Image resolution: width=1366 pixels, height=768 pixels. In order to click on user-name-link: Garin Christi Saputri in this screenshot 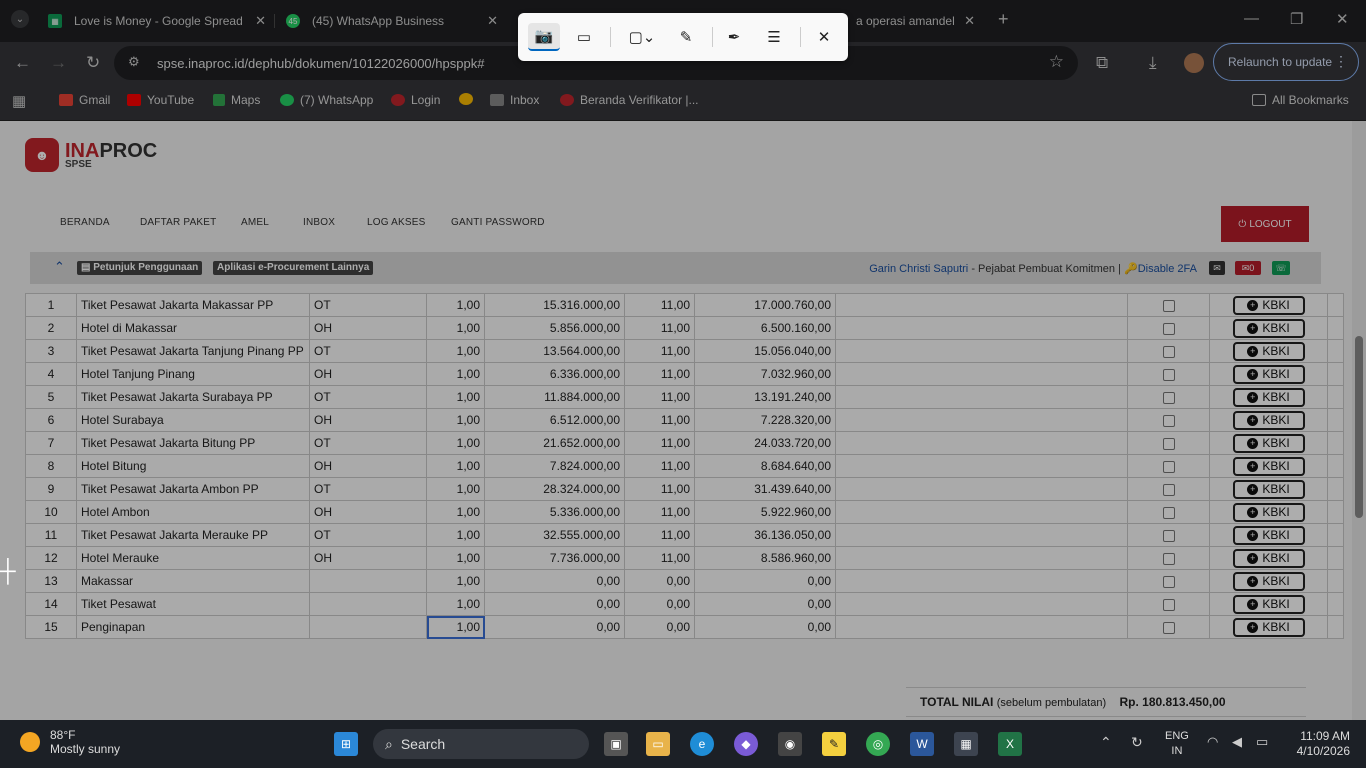, I will do `click(918, 269)`.